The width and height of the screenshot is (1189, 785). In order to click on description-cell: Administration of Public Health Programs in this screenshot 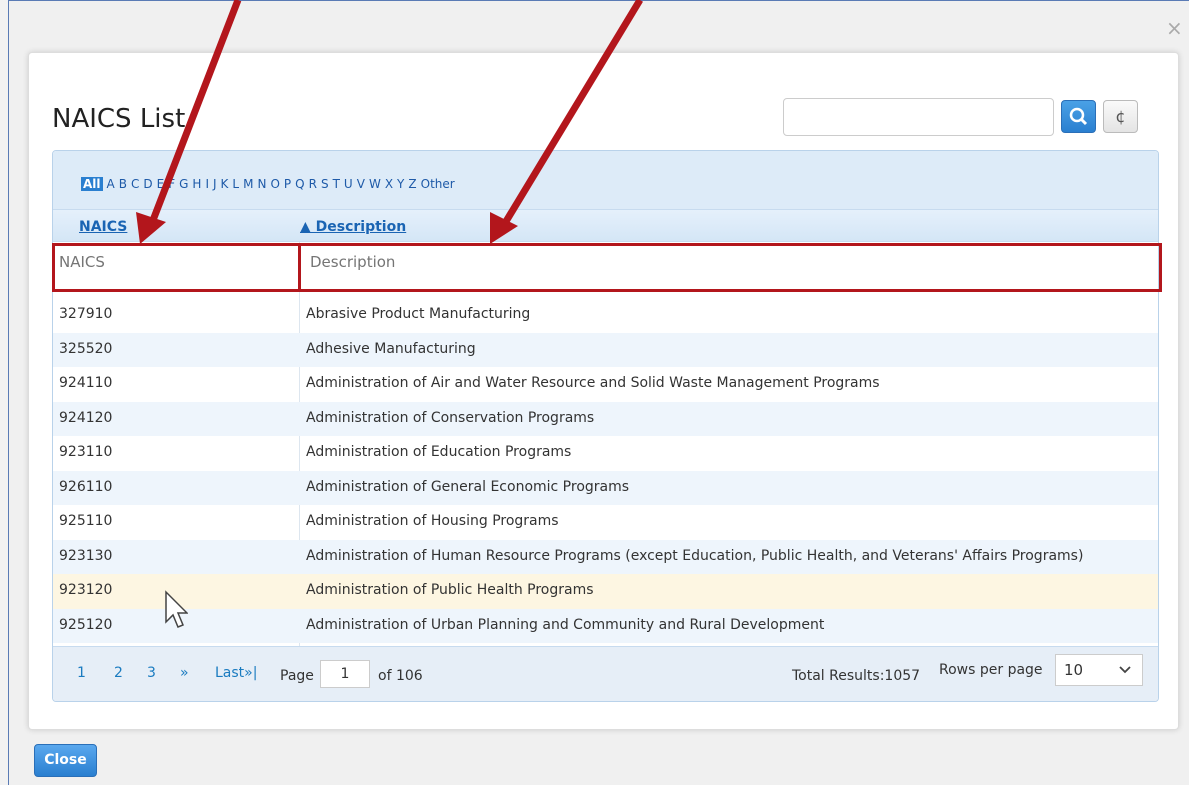, I will do `click(450, 590)`.